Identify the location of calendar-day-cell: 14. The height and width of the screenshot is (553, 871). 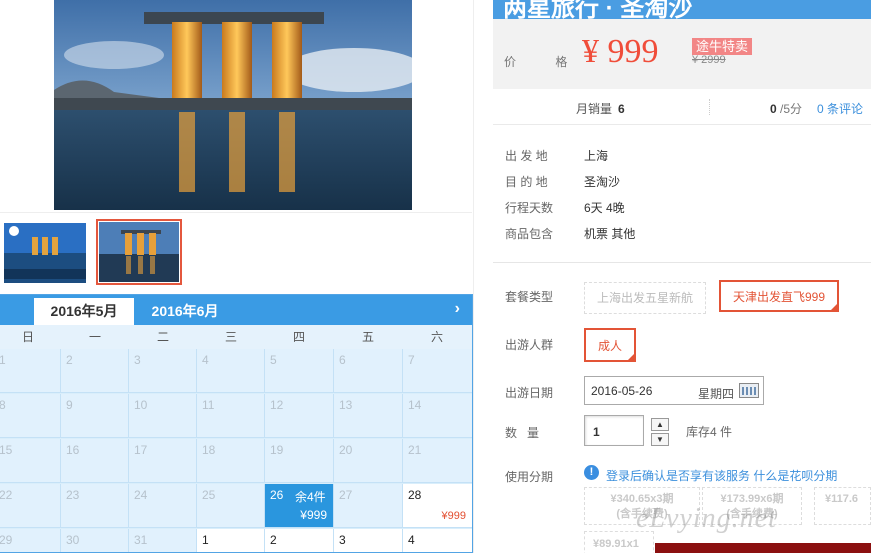
(437, 416).